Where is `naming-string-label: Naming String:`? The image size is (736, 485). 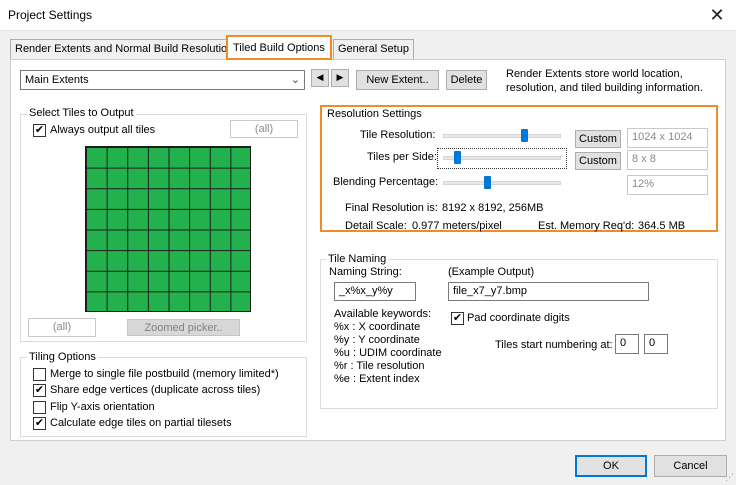
naming-string-label: Naming String: is located at coordinates (365, 272).